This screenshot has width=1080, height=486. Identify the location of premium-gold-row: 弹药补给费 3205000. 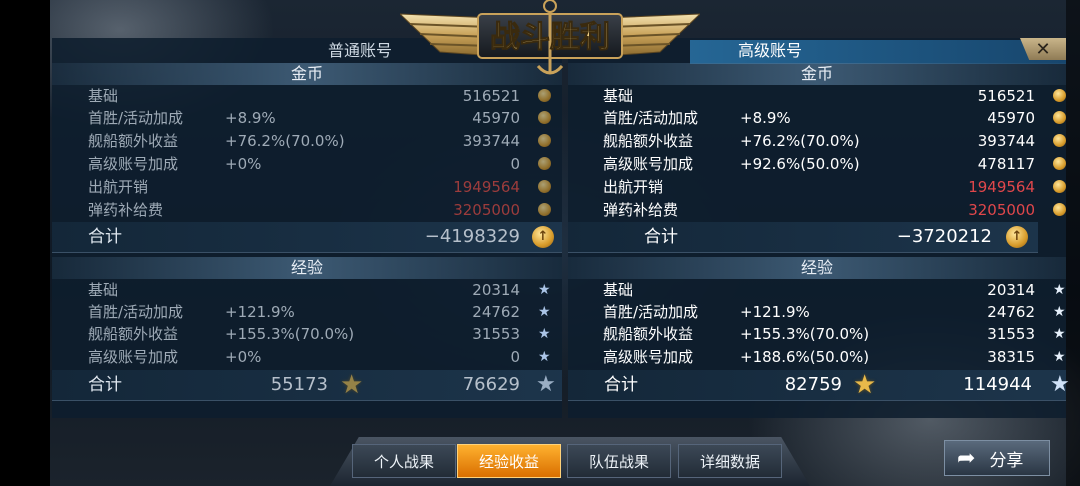
(834, 210).